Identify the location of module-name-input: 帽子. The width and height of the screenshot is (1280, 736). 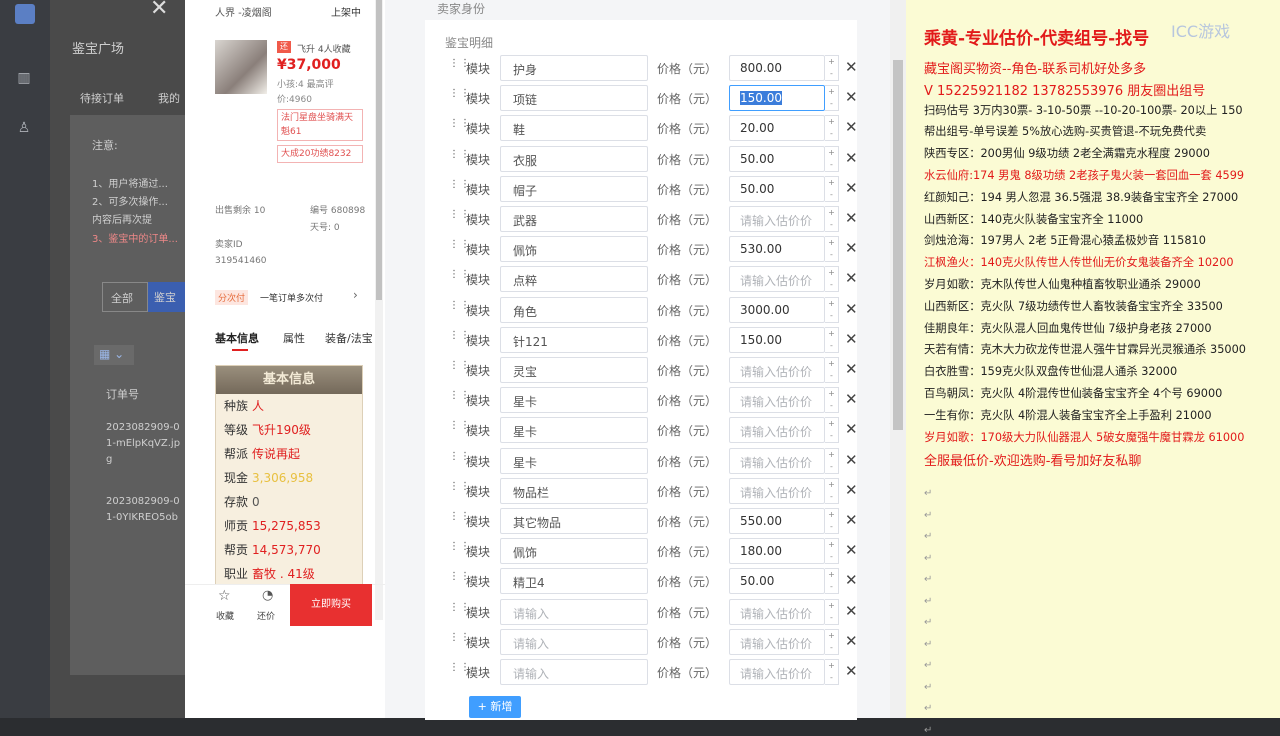
(574, 188).